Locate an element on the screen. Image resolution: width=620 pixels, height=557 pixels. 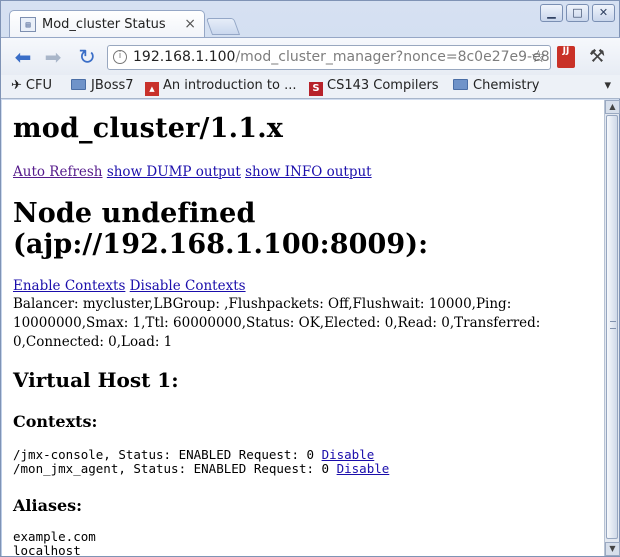
virtual-host-heading: Virtual Host 1: is located at coordinates (96, 380).